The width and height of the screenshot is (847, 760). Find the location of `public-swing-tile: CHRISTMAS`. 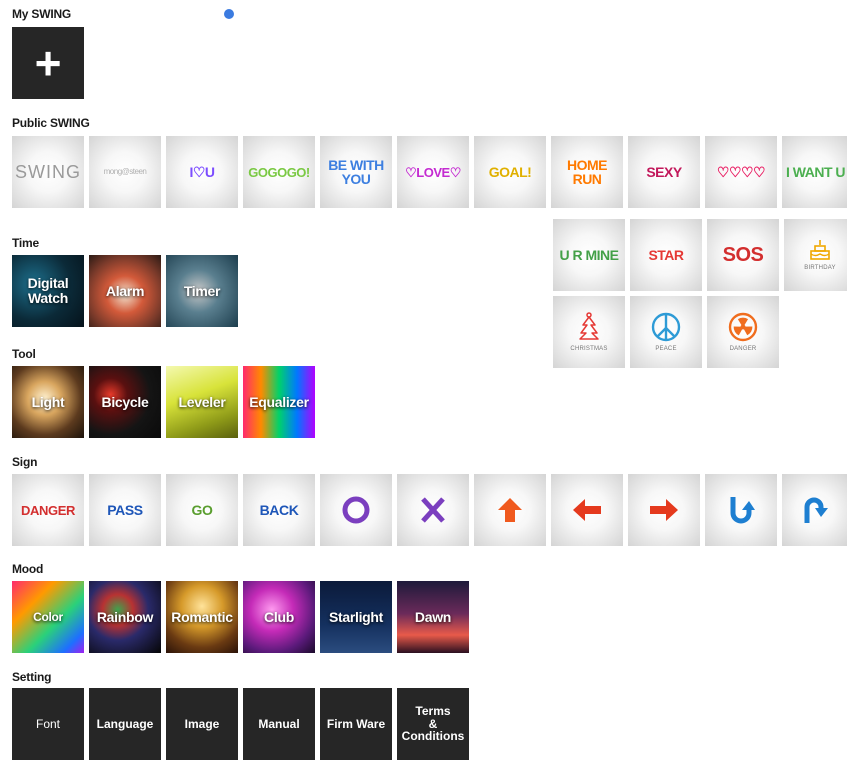

public-swing-tile: CHRISTMAS is located at coordinates (589, 332).